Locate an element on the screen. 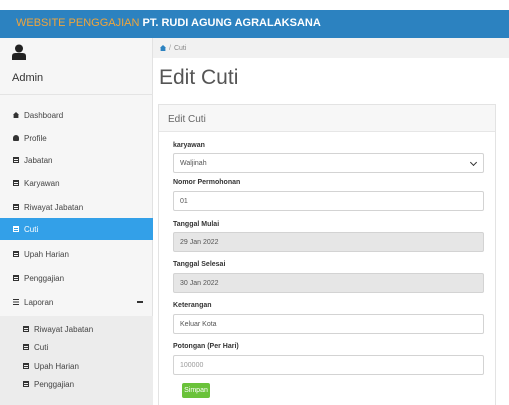 The width and height of the screenshot is (509, 405). tanggal-selesai-label: Tanggal Selesai is located at coordinates (199, 264).